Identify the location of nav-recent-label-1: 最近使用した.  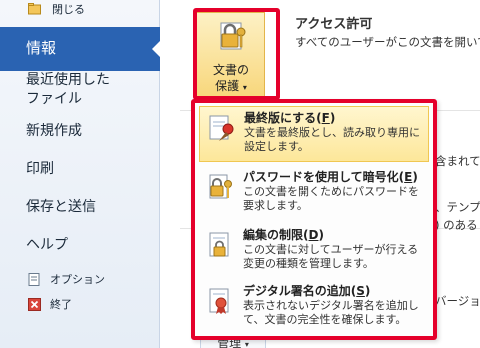
(68, 80).